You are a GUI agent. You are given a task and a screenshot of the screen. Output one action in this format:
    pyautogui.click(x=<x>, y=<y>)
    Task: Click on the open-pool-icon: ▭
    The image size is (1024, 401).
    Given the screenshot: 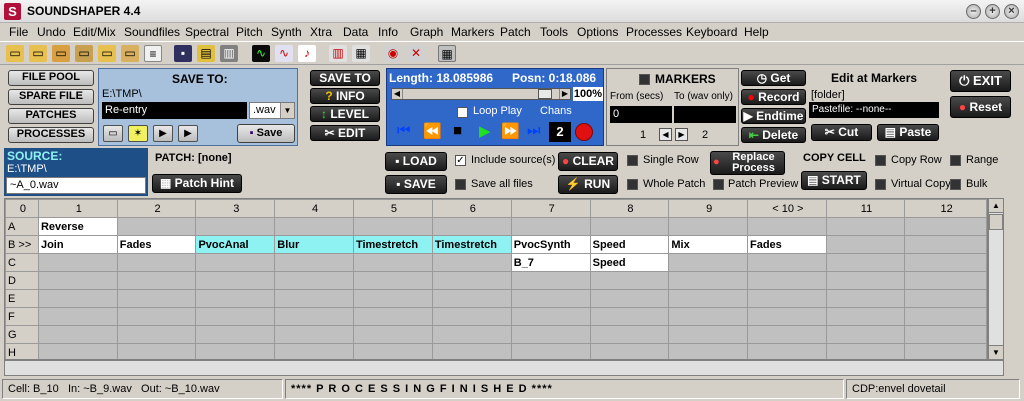 What is the action you would take?
    pyautogui.click(x=38, y=53)
    